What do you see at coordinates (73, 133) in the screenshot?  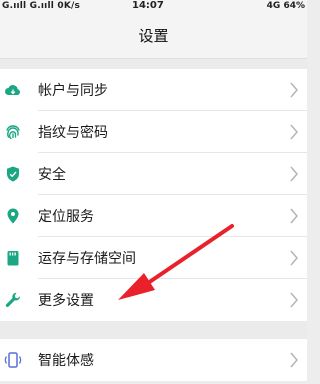 I see `settings-item-label: 指纹与密码` at bounding box center [73, 133].